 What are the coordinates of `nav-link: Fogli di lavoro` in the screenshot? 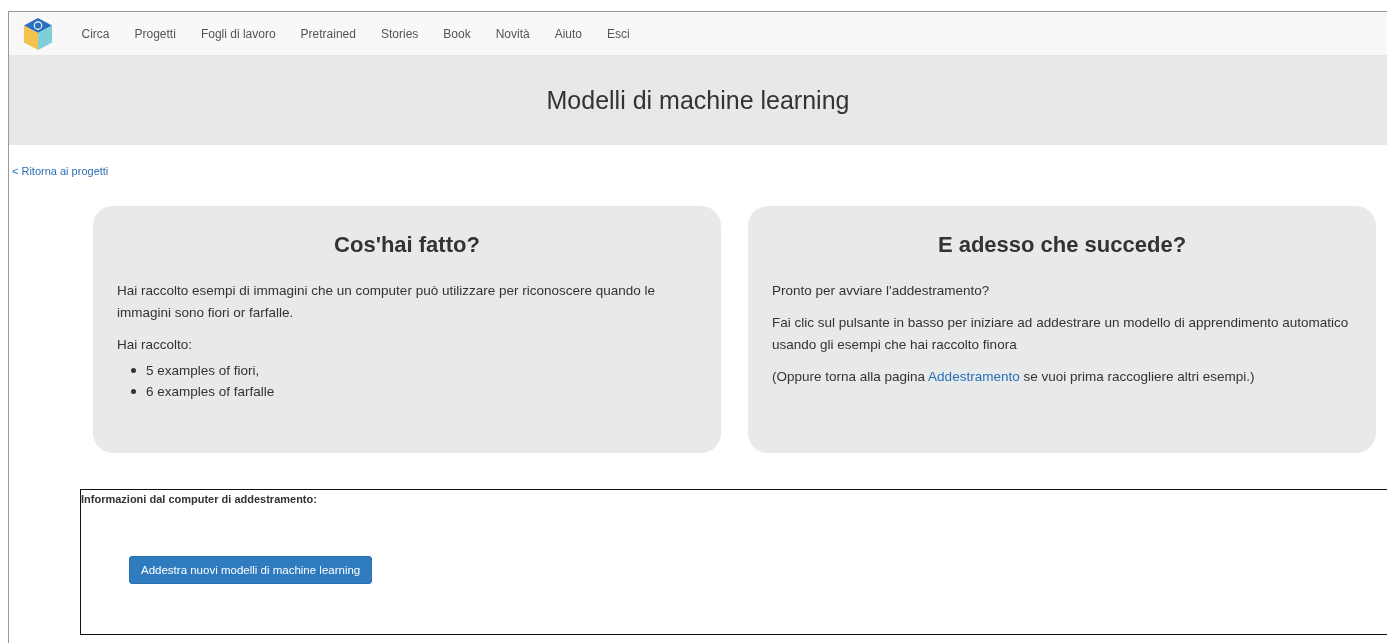 It's located at (238, 33).